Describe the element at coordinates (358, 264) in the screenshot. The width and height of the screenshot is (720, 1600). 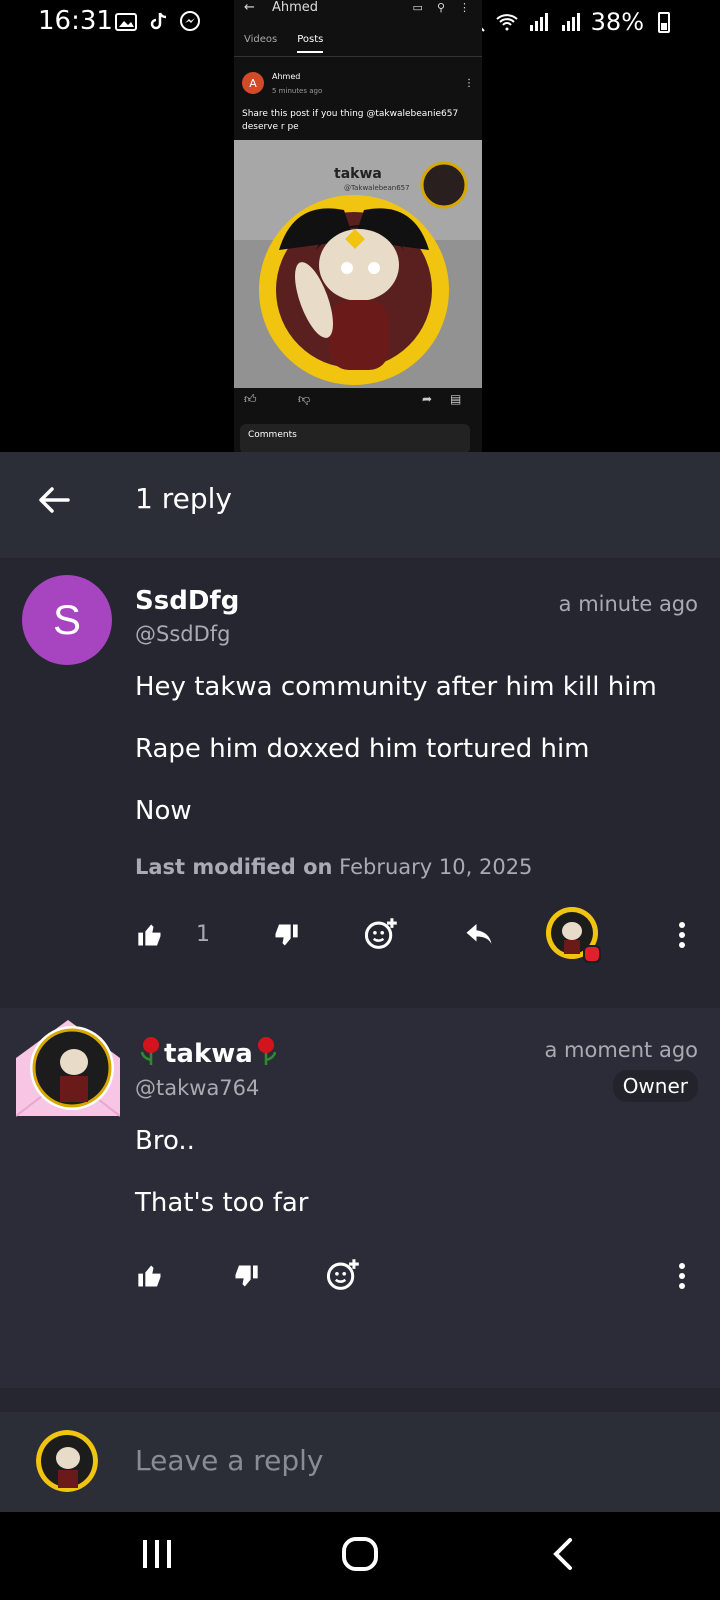
I see `shot-post-image: takwa @Takwalebean657` at that location.